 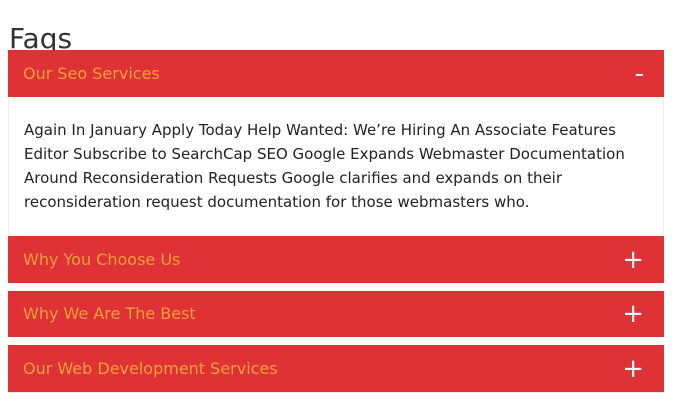 What do you see at coordinates (336, 259) in the screenshot?
I see `faq-header-why-choose-us: Why You Choose Us +` at bounding box center [336, 259].